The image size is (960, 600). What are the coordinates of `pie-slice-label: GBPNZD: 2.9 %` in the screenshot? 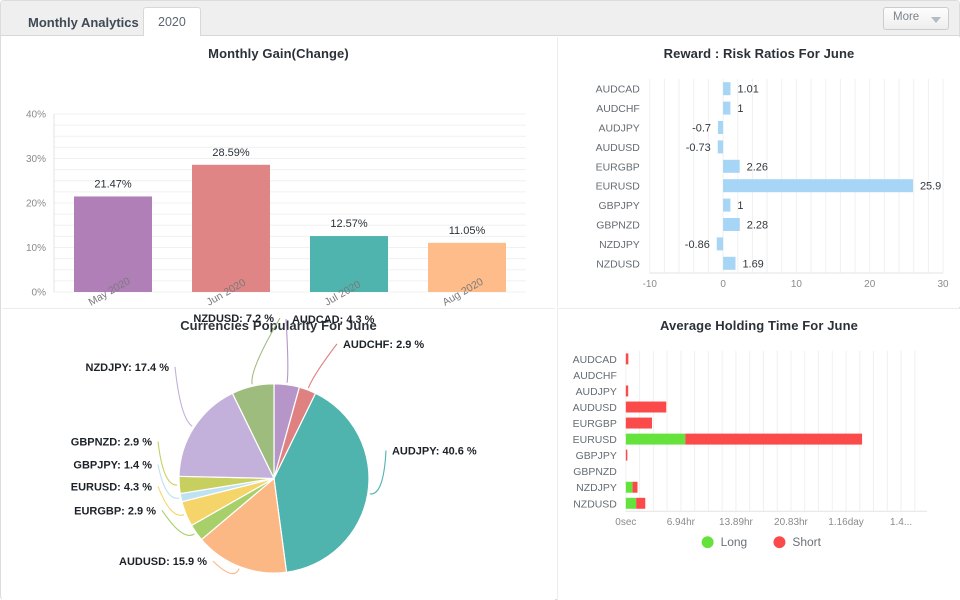 It's located at (111, 443).